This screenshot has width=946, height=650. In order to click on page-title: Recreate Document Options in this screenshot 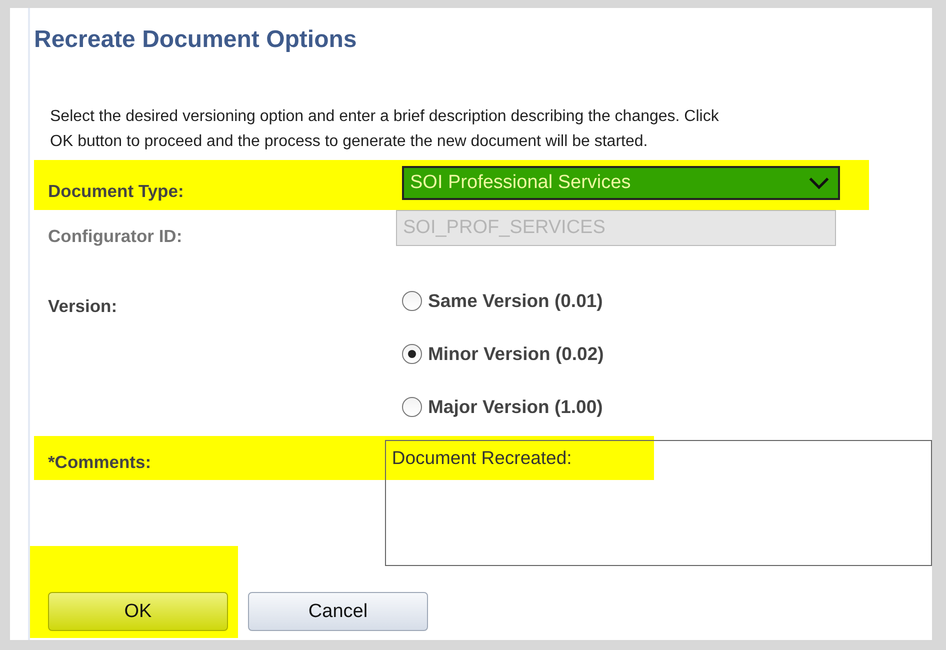, I will do `click(196, 40)`.